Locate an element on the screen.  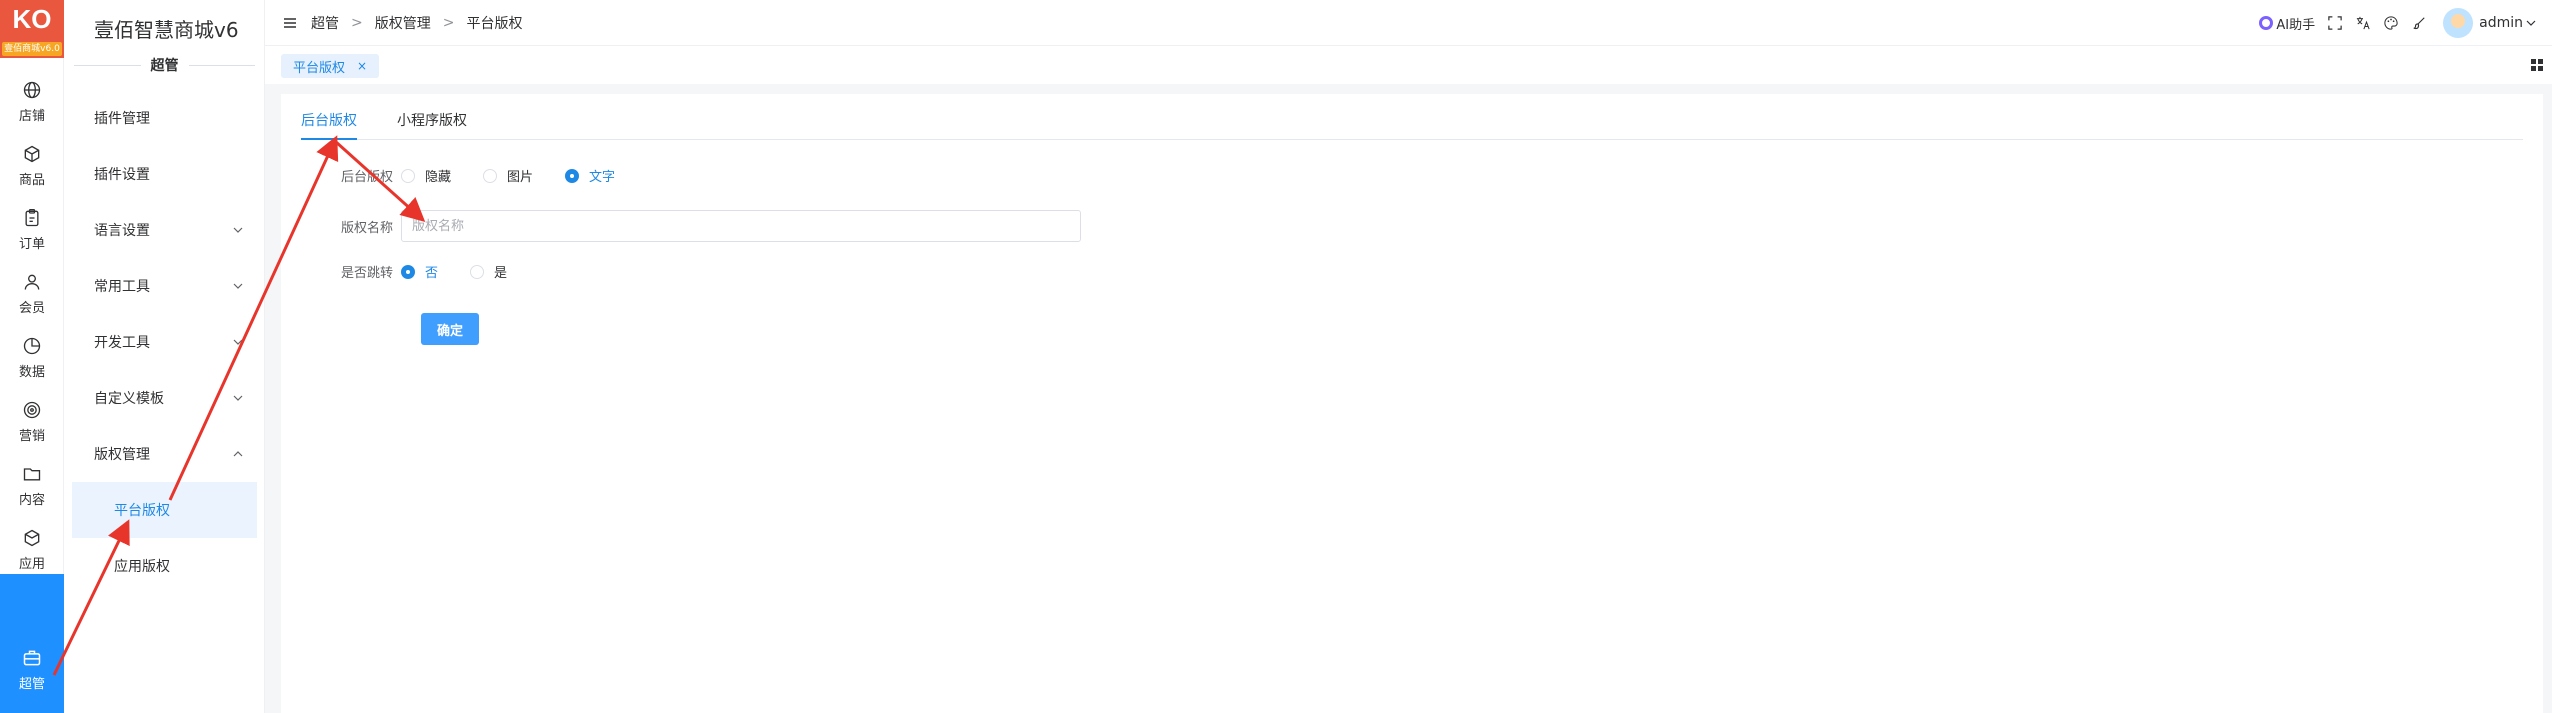
app-logo: KO 壹佰商城v6.0 is located at coordinates (32, 29).